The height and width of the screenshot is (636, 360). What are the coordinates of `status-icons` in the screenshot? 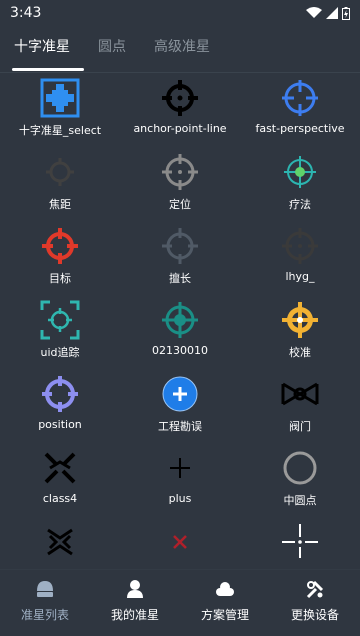 It's located at (328, 13).